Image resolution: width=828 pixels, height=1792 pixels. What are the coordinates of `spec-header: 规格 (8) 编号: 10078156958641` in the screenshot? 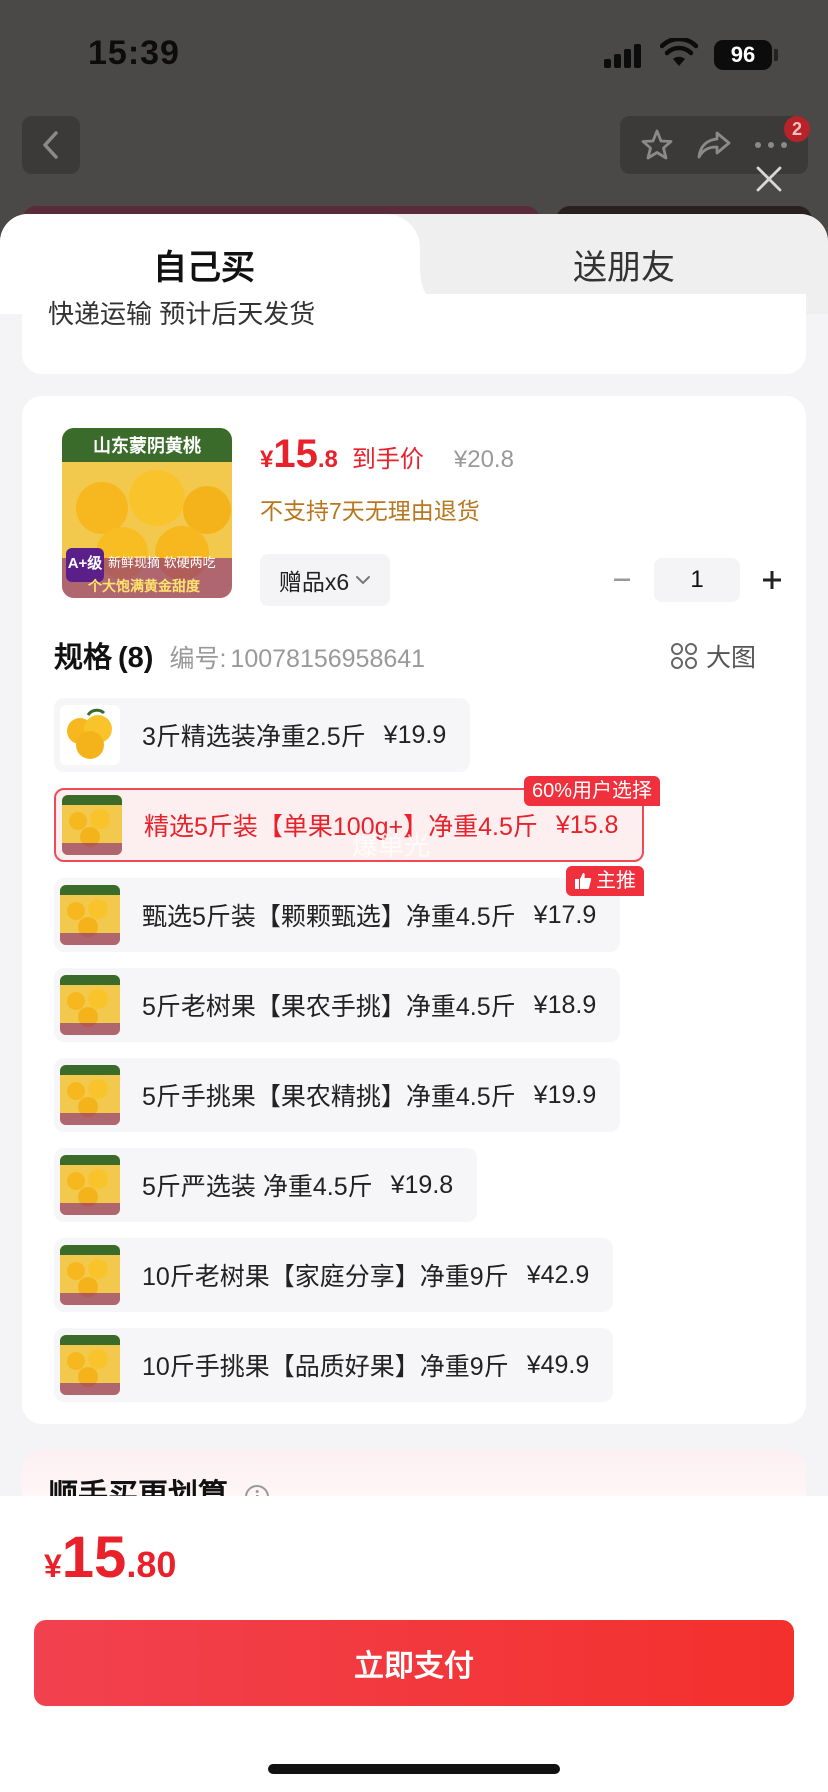 It's located at (239, 655).